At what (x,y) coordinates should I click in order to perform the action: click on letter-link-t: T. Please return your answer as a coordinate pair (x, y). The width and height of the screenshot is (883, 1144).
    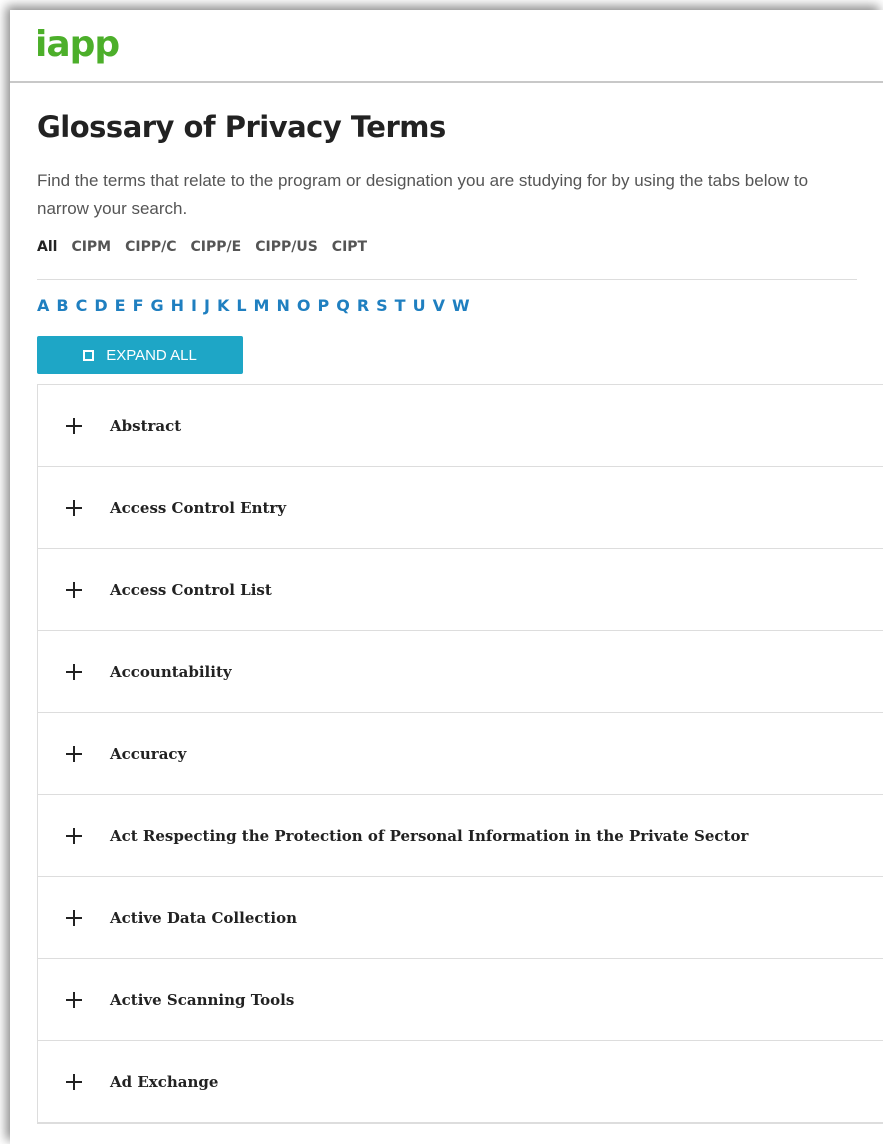
    Looking at the image, I should click on (400, 305).